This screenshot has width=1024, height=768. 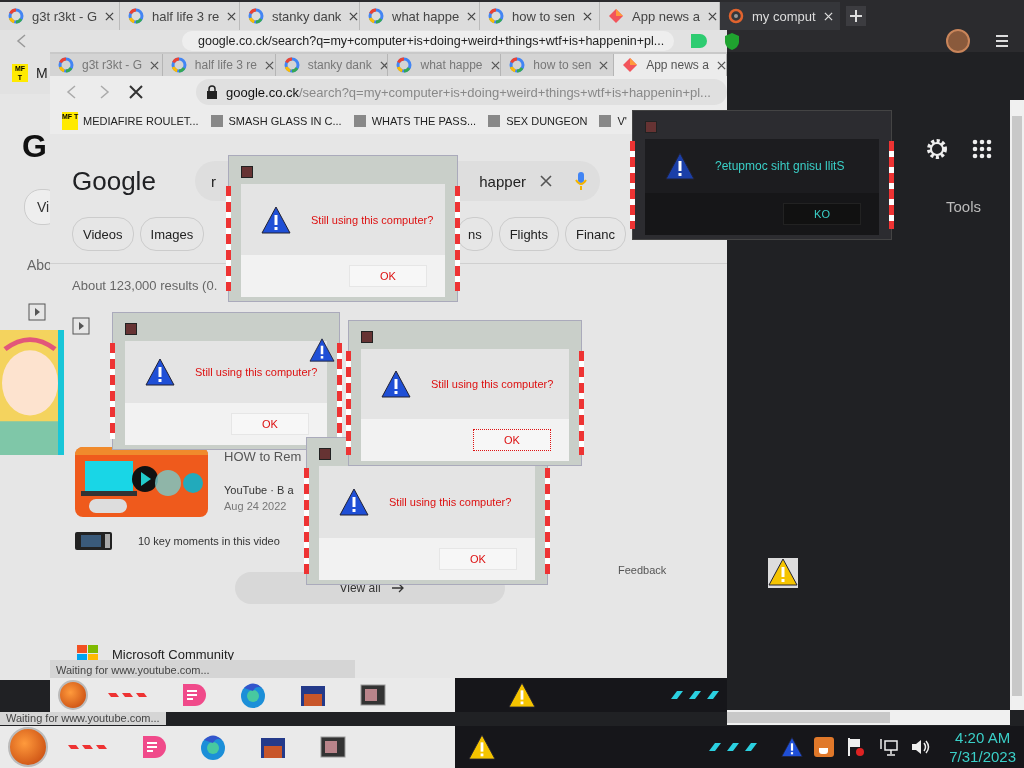 What do you see at coordinates (982, 149) in the screenshot?
I see `apps-icon` at bounding box center [982, 149].